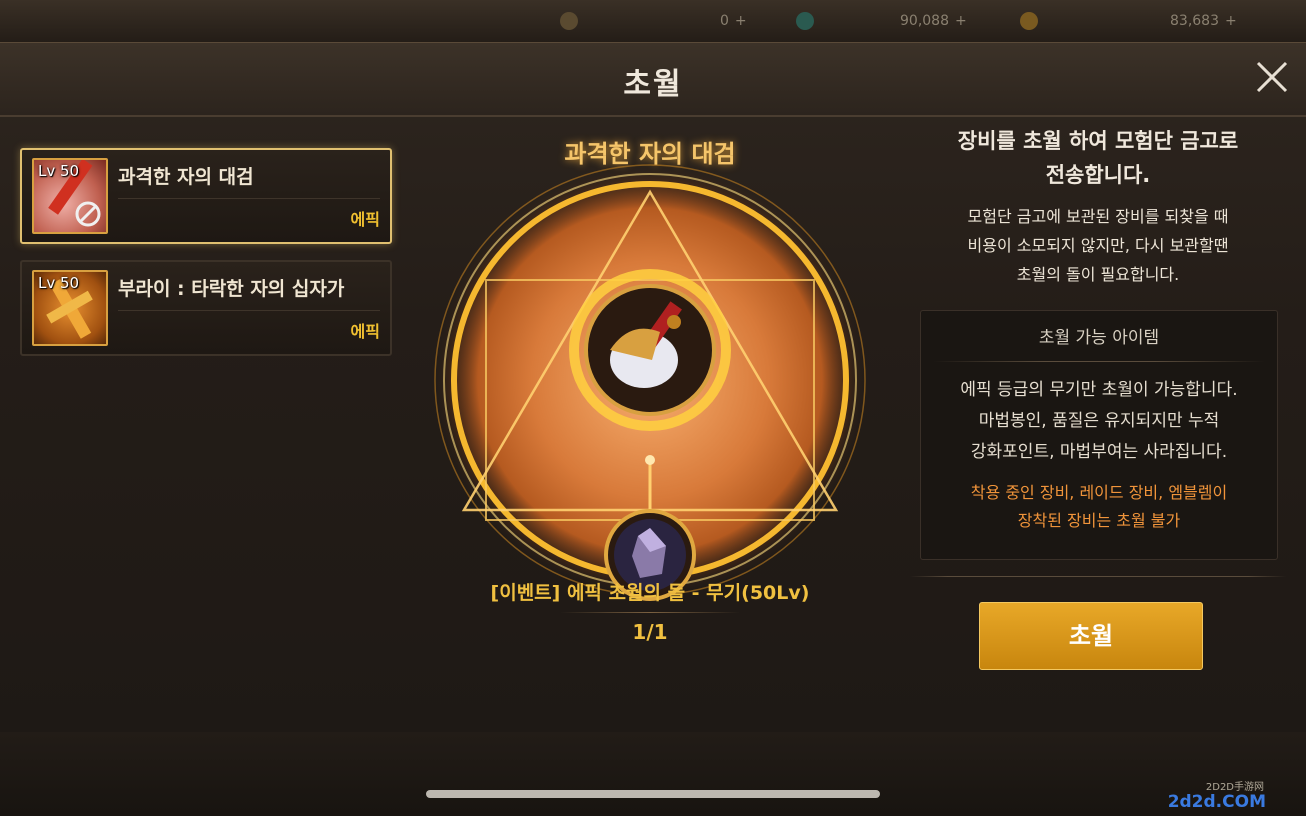  I want to click on description-title: 장비를 초월 하여 모험단 금고로 전송합니다., so click(1098, 158).